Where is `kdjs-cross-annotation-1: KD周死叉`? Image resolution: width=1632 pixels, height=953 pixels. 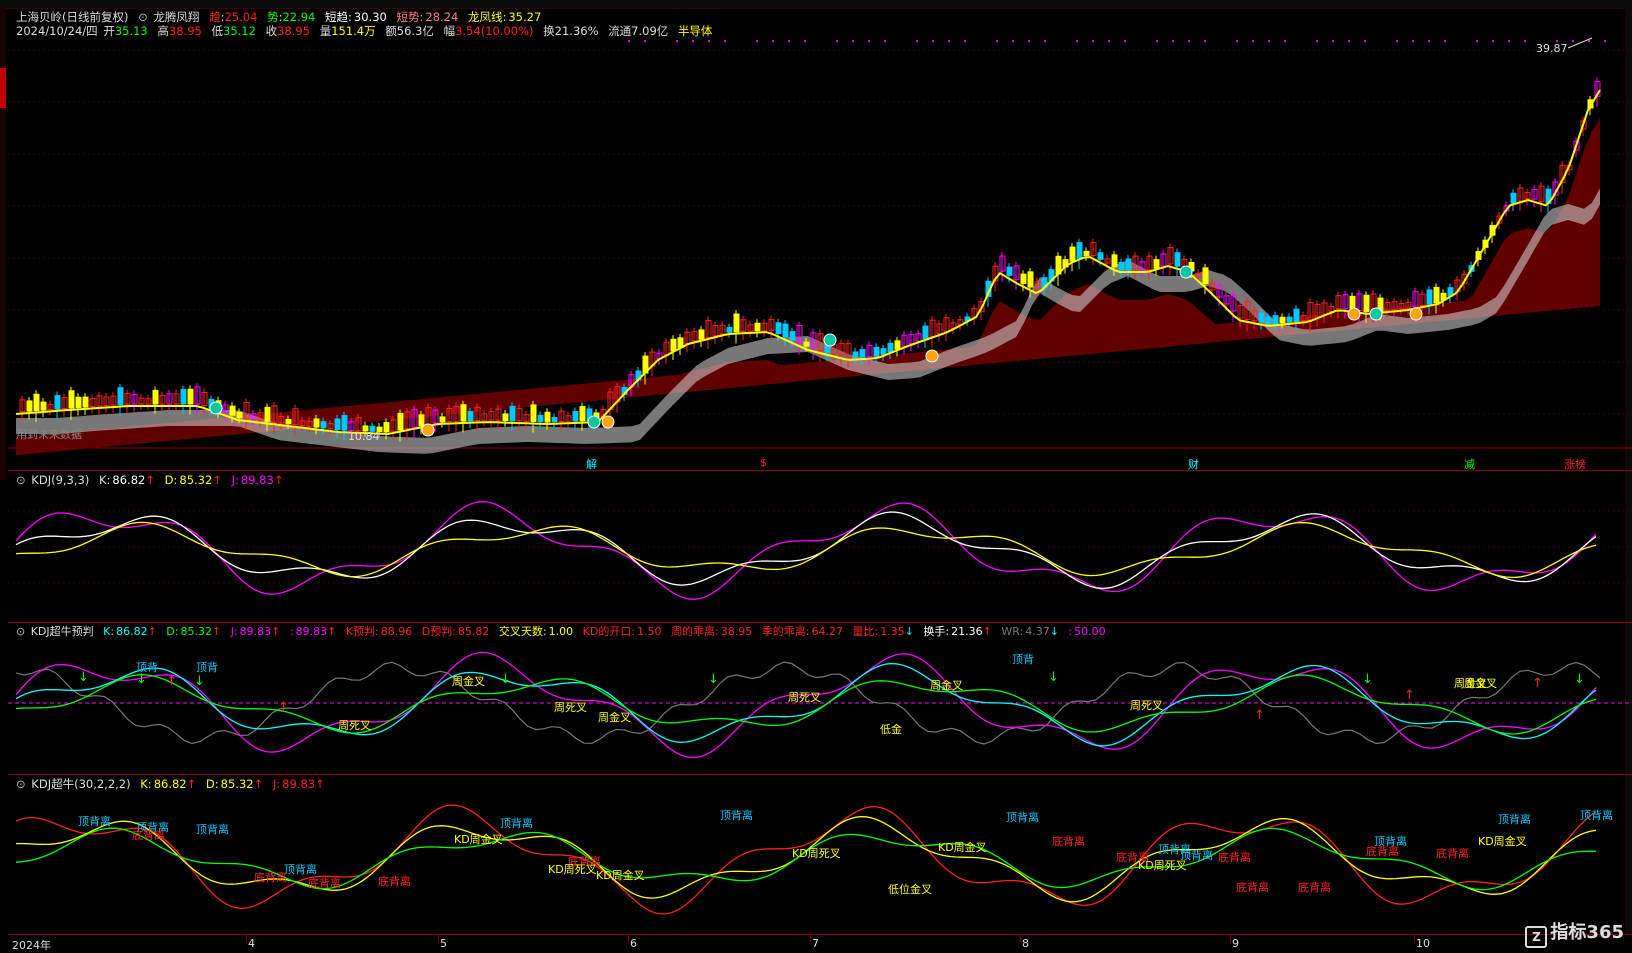
kdjs-cross-annotation-1: KD周死叉 is located at coordinates (572, 869).